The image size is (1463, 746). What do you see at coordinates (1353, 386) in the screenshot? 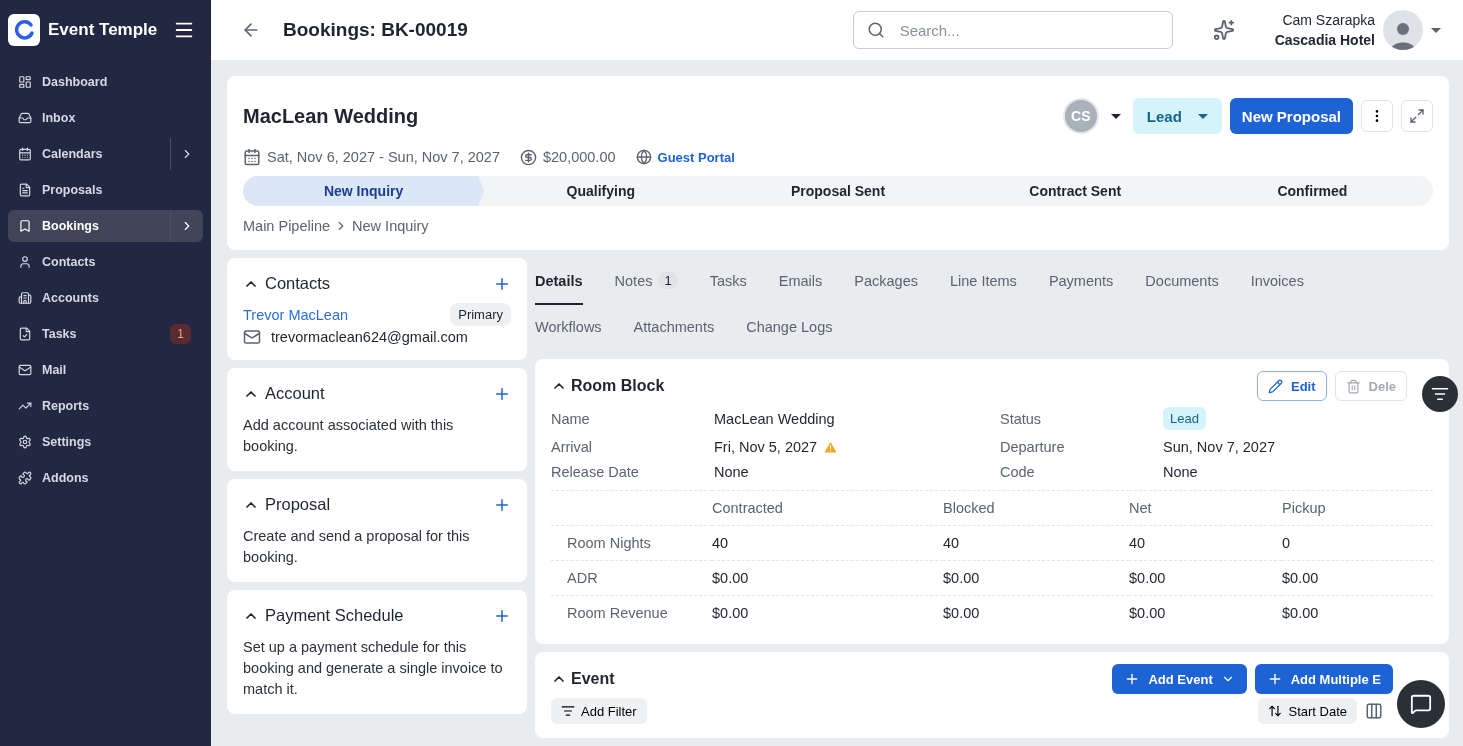
I see `trash-icon` at bounding box center [1353, 386].